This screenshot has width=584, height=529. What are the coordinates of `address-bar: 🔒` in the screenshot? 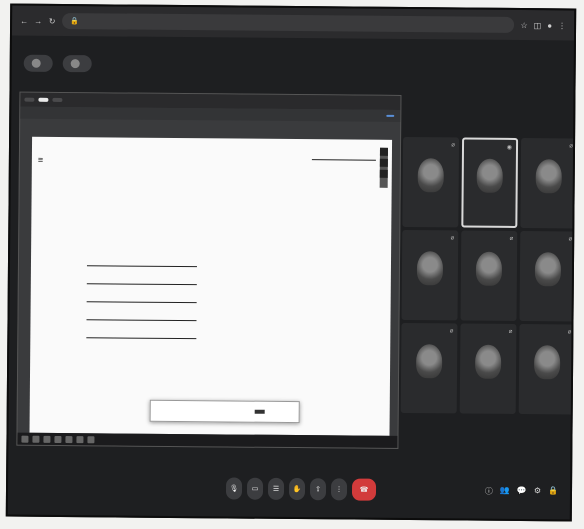 It's located at (288, 22).